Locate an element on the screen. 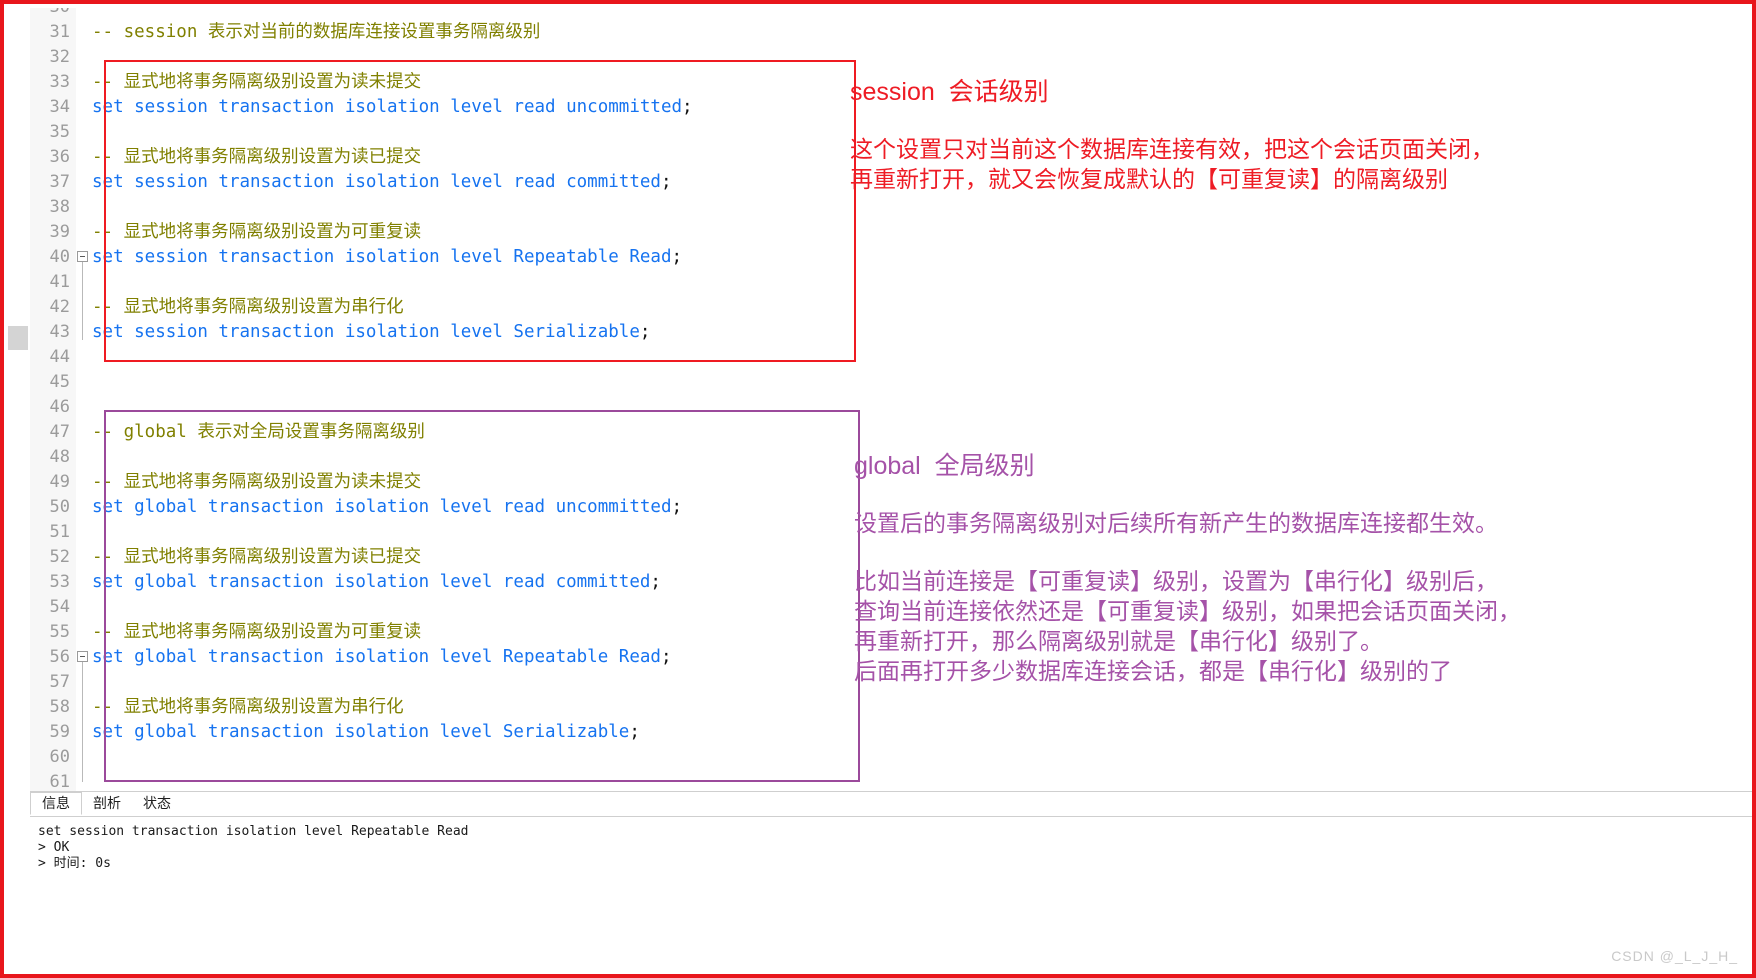 The width and height of the screenshot is (1756, 978). line-number: 44 is located at coordinates (59, 357).